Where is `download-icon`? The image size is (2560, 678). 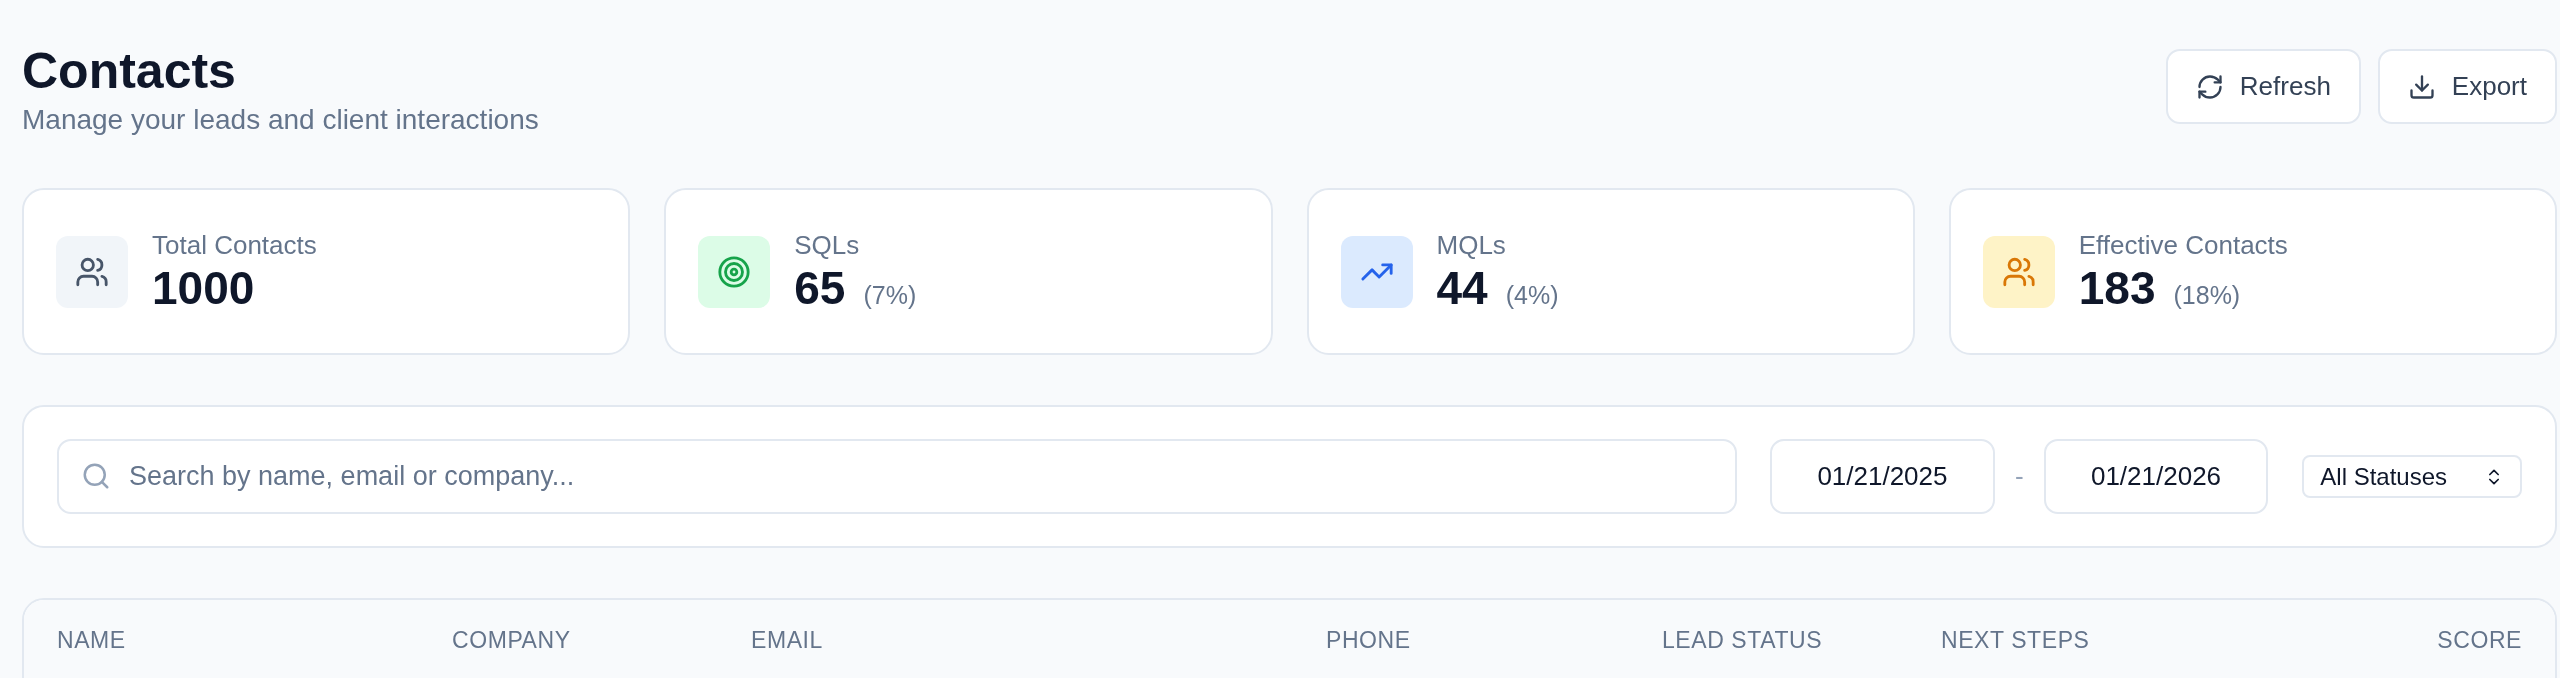
download-icon is located at coordinates (2421, 86).